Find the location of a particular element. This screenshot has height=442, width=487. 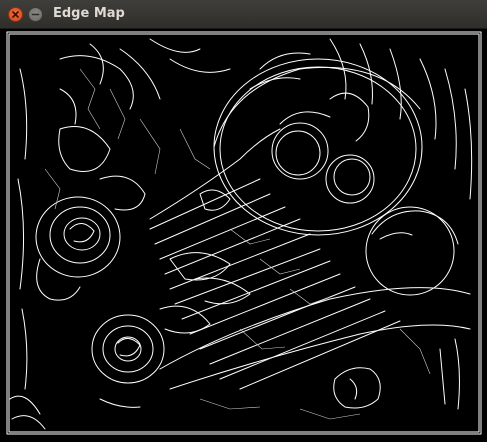

minimize-button is located at coordinates (35, 14).